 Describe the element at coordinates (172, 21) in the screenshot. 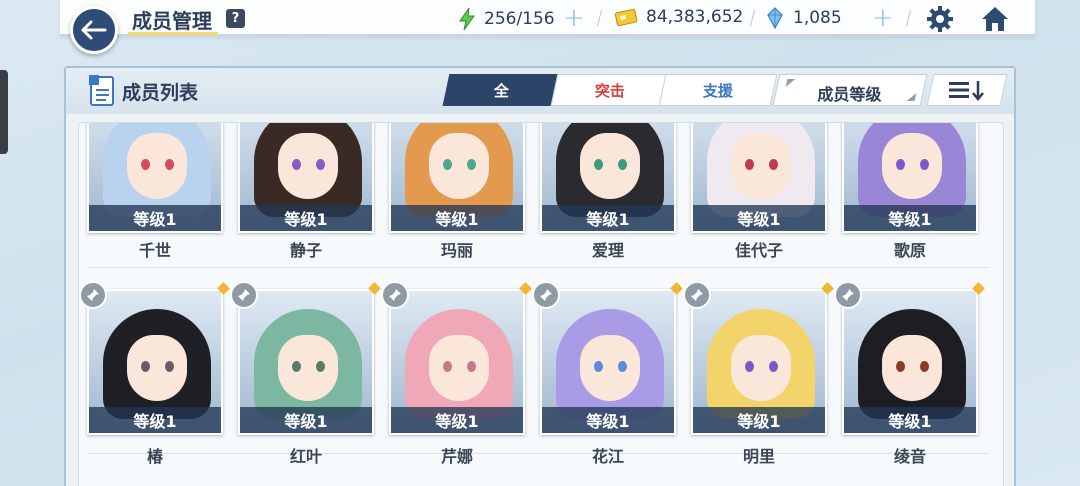

I see `page-title: 成员管理` at that location.